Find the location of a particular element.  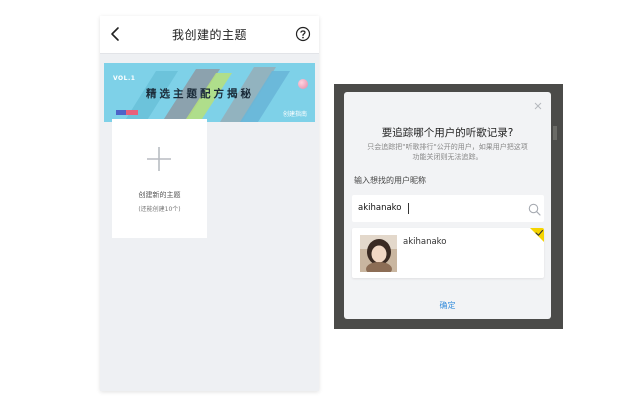

confirm-button: 确定 is located at coordinates (447, 305).